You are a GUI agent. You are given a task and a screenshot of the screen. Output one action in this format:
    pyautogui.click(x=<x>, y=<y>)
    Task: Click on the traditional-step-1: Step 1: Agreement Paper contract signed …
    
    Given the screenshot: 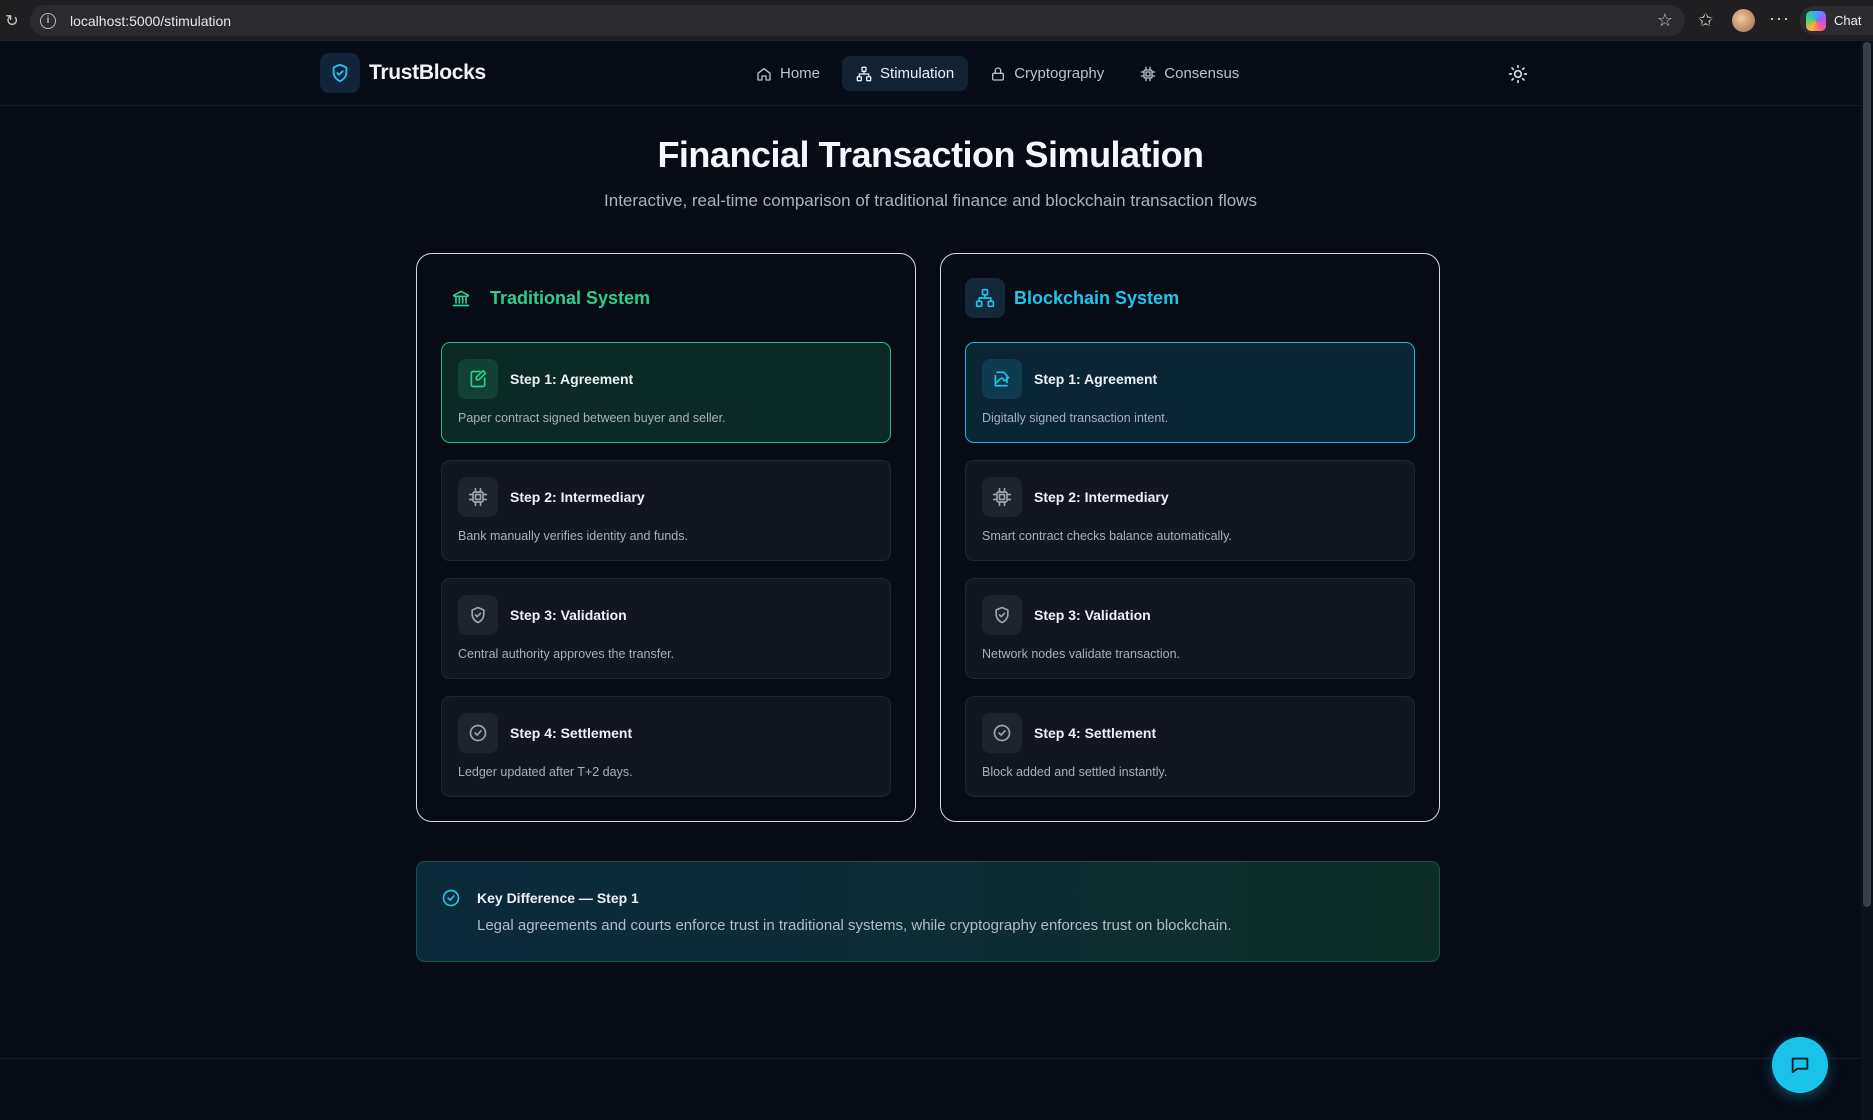 What is the action you would take?
    pyautogui.click(x=666, y=392)
    